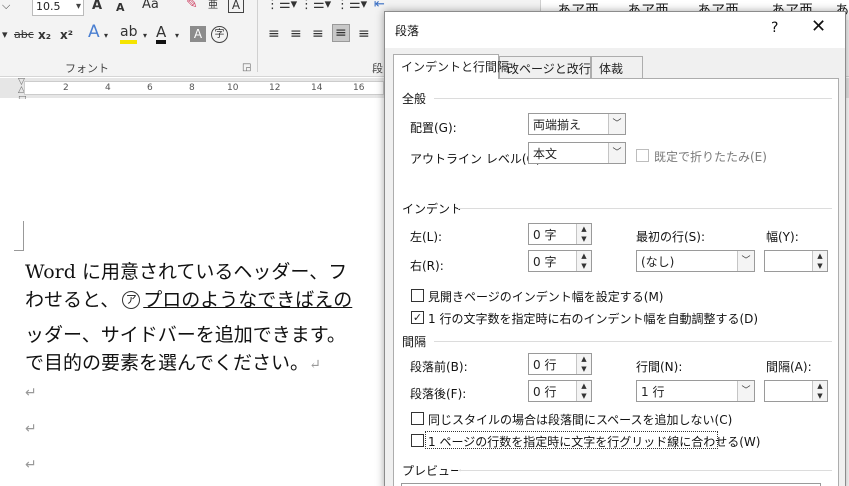  Describe the element at coordinates (577, 124) in the screenshot. I see `alignment-select: 両端揃え ﹀` at that location.